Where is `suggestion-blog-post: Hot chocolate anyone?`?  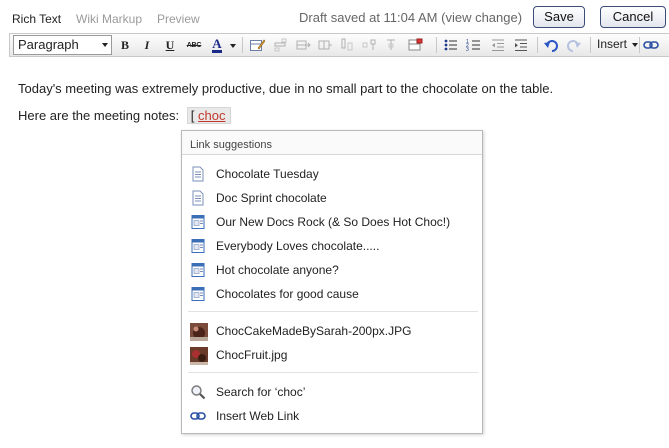
suggestion-blog-post: Hot chocolate anyone? is located at coordinates (332, 270).